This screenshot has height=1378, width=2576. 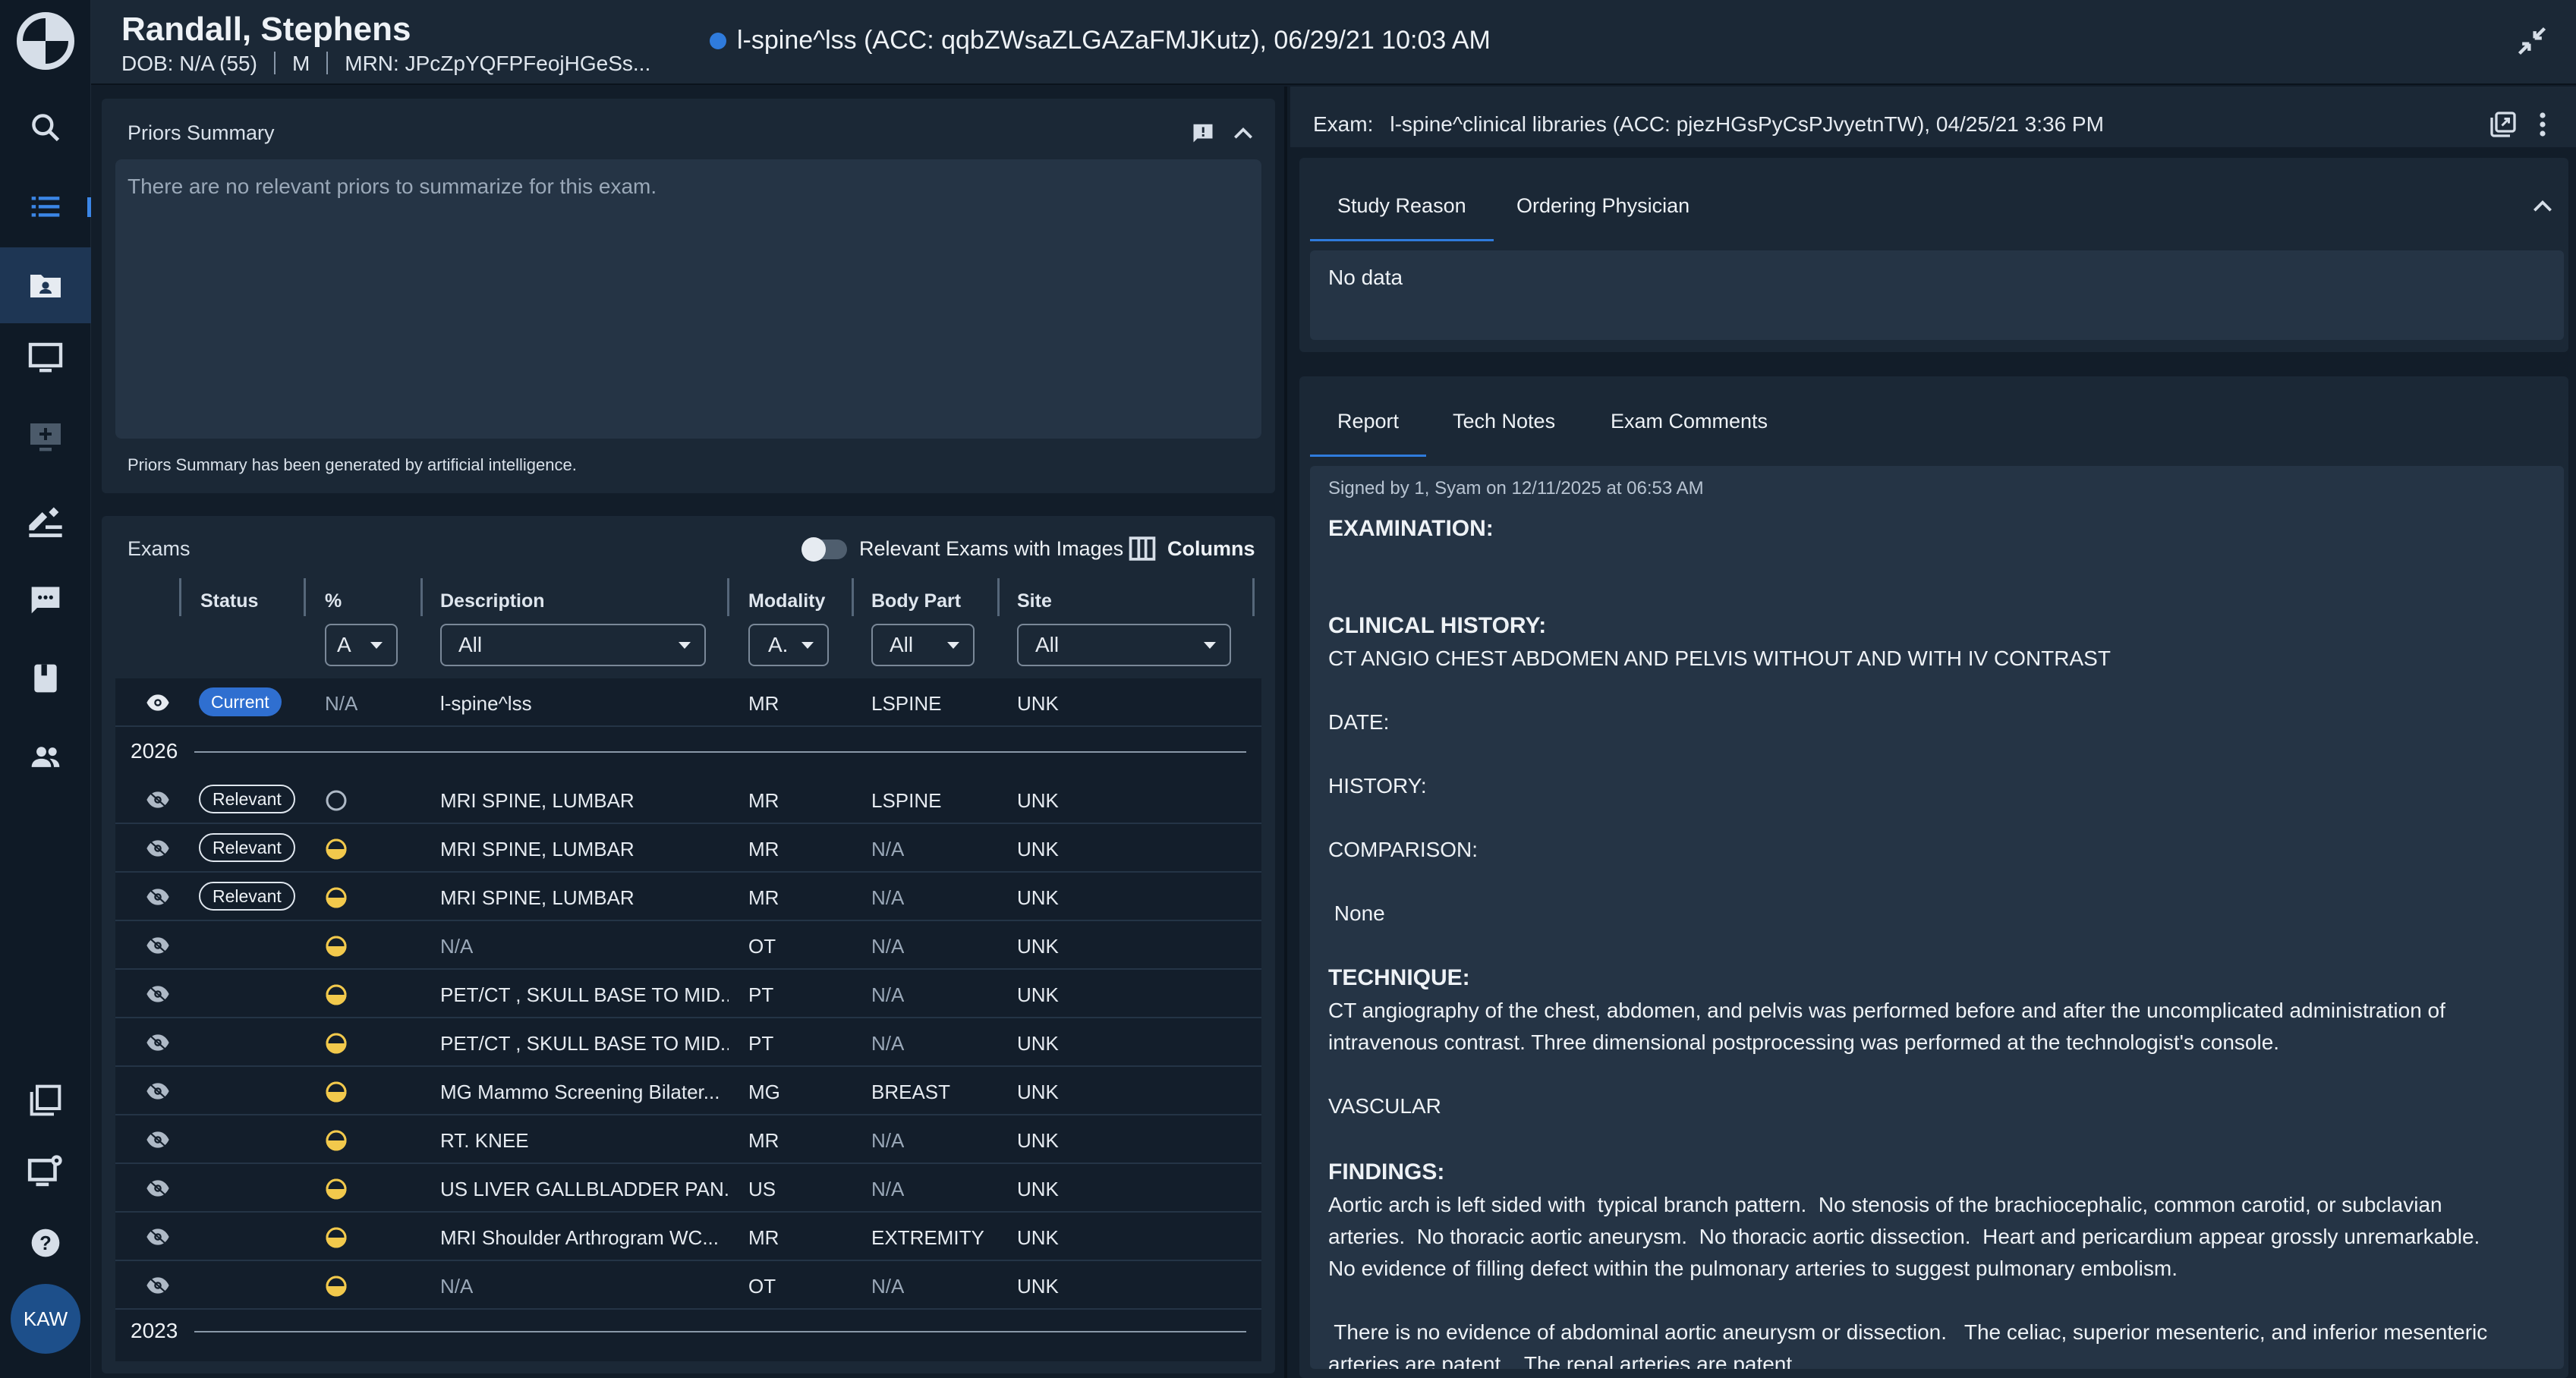 What do you see at coordinates (1689, 421) in the screenshot?
I see `tab-exam-comments: Exam Comments` at bounding box center [1689, 421].